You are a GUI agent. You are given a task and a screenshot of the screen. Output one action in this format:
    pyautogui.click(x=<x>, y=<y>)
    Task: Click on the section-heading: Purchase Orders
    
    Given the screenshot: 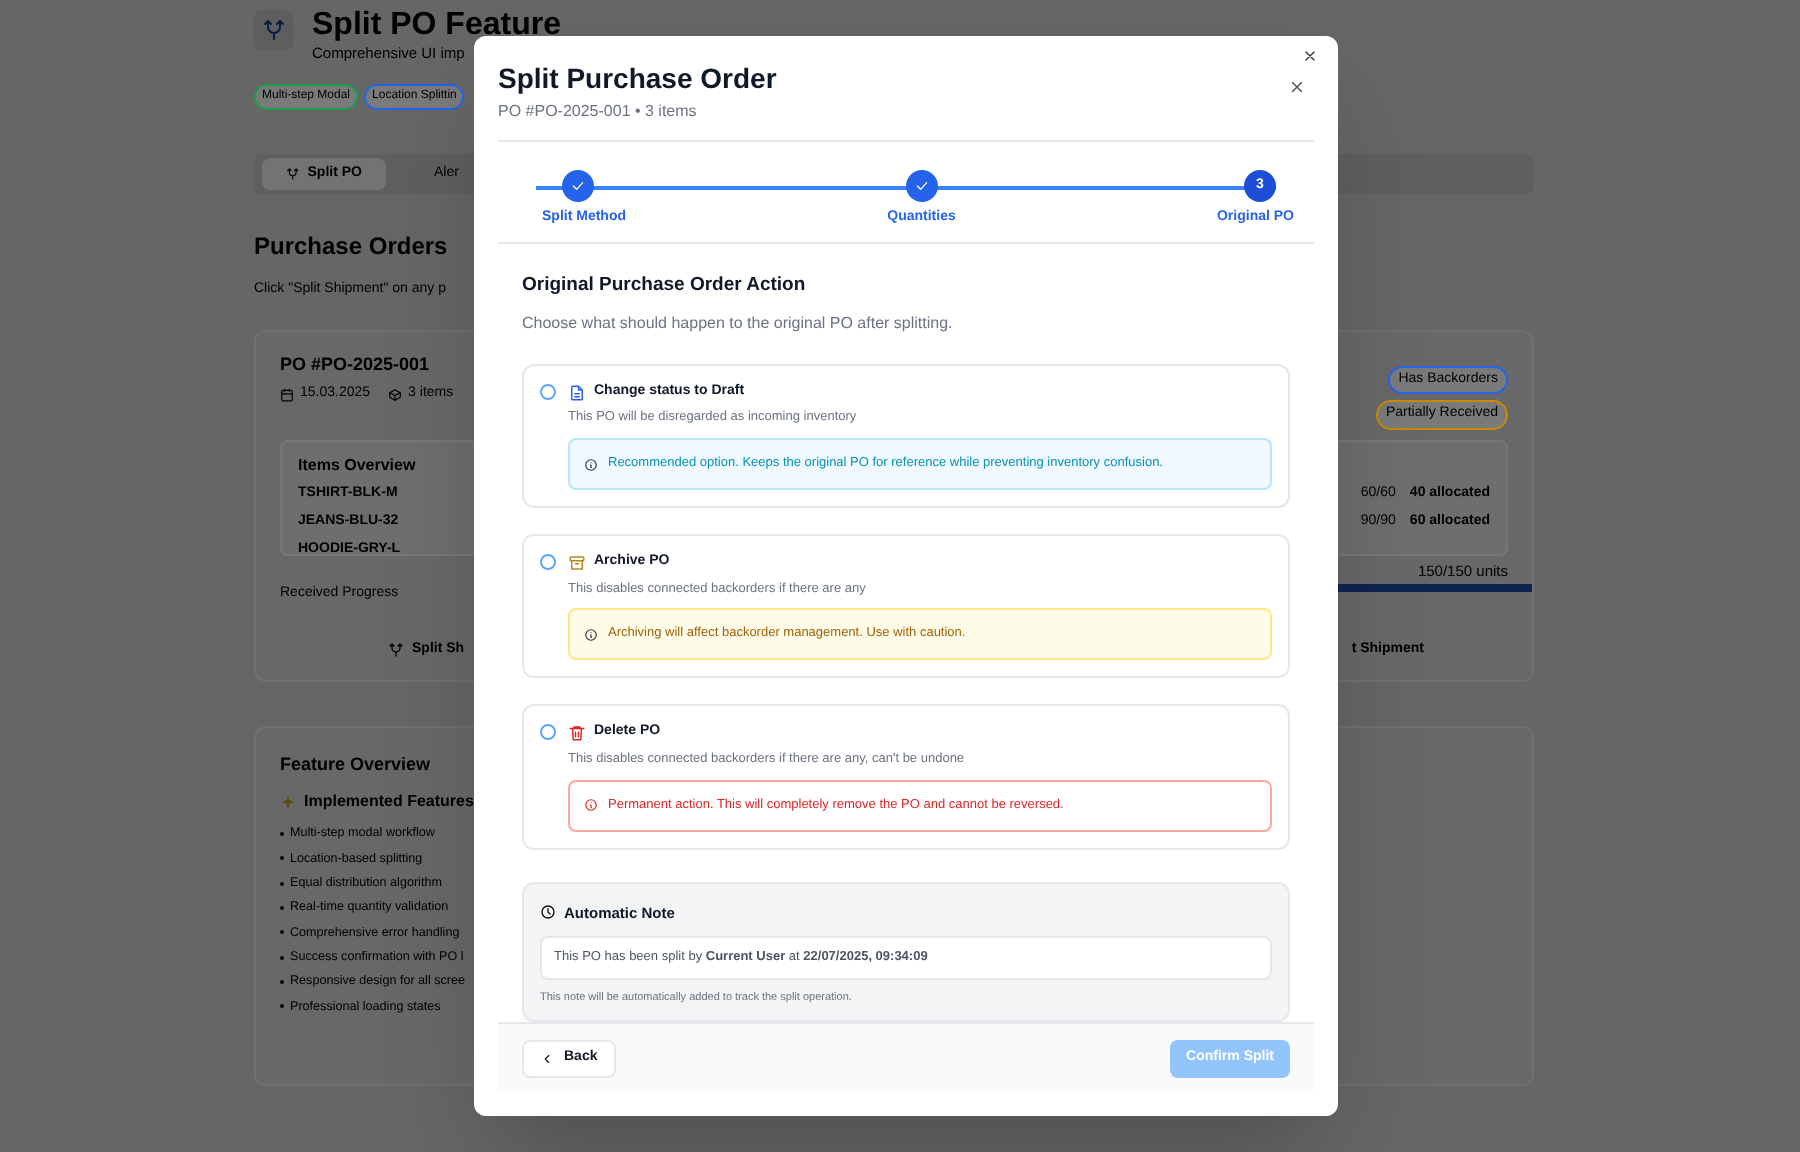 What is the action you would take?
    pyautogui.click(x=351, y=247)
    